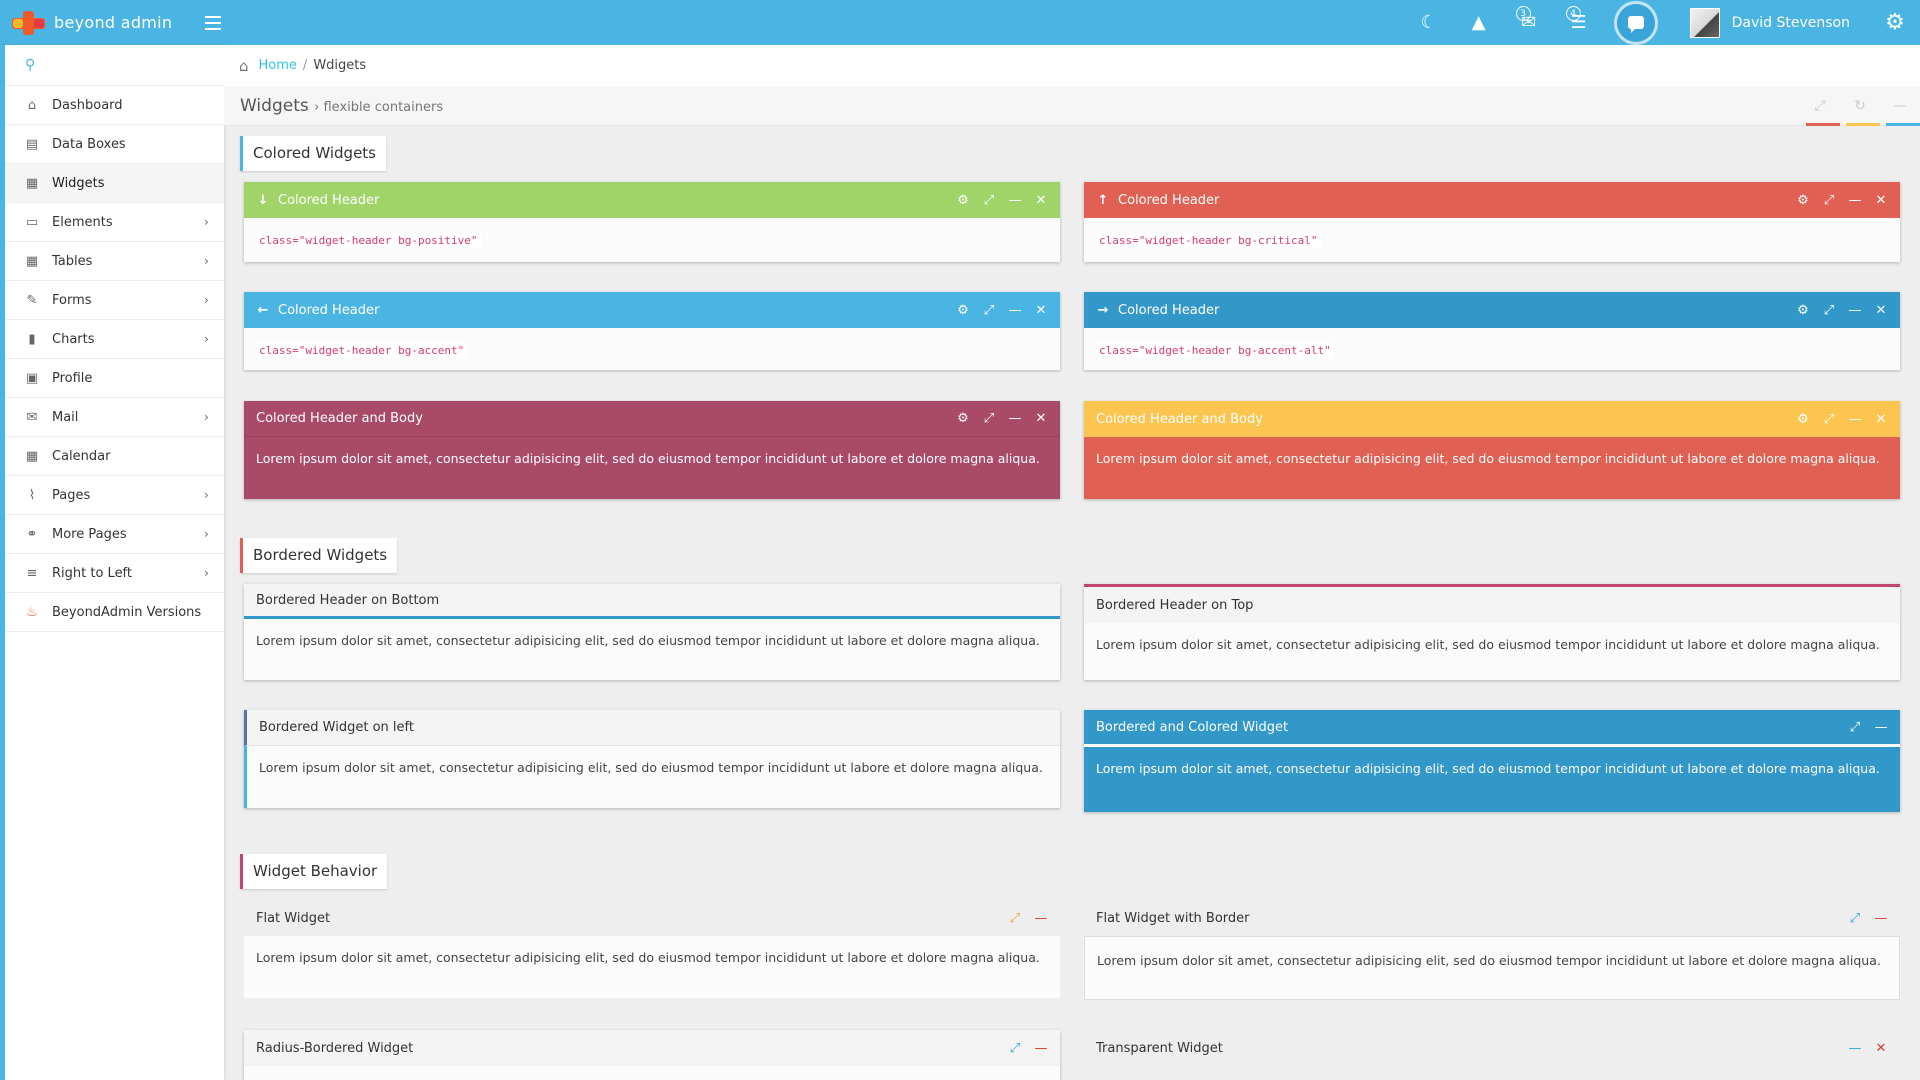  What do you see at coordinates (1579, 22) in the screenshot?
I see `tasks-icon: ☰ 4` at bounding box center [1579, 22].